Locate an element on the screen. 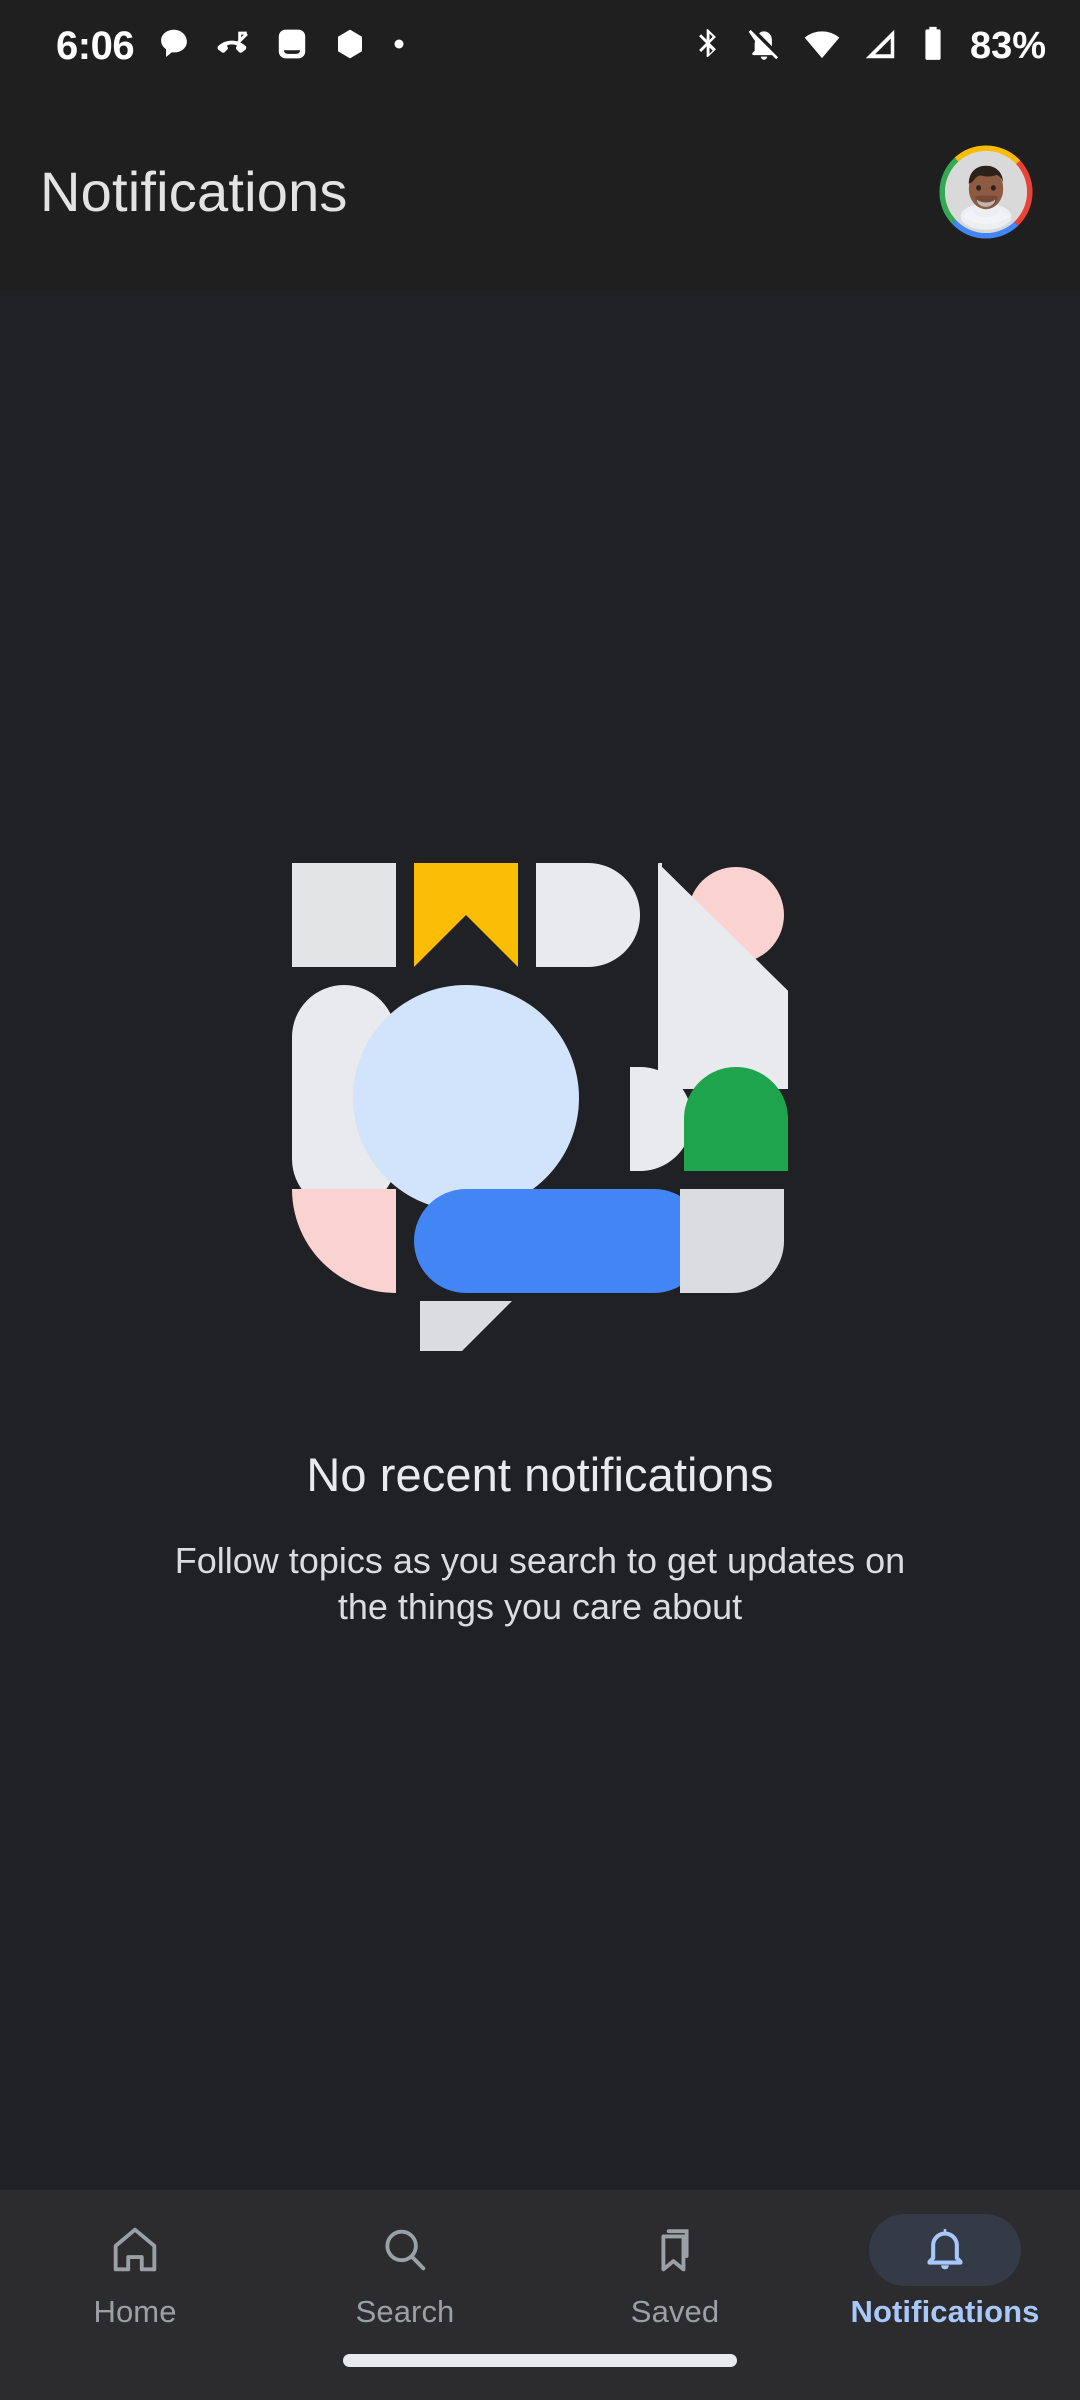 The image size is (1080, 2400). ringer-vibrate-off-icon is located at coordinates (764, 46).